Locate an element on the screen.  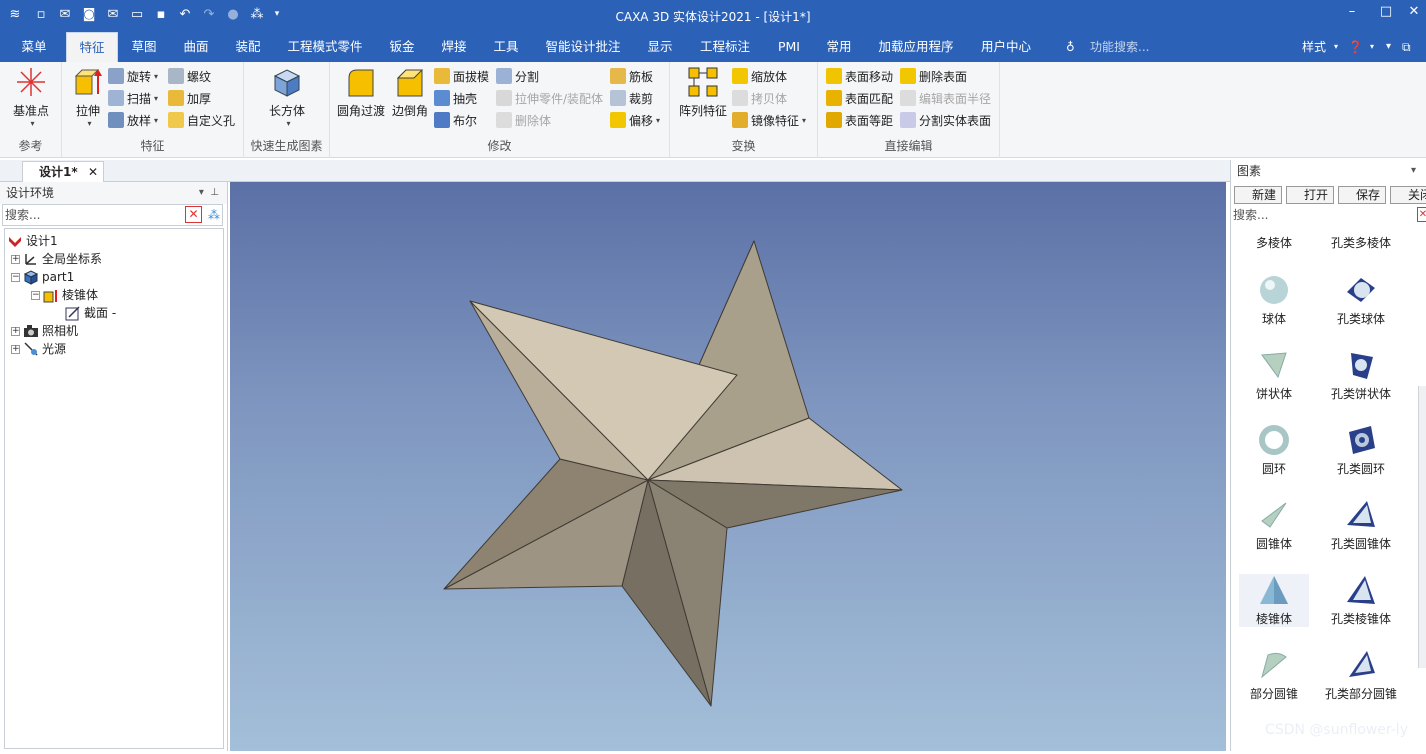
shape-hole-cone: 孔类圆锥体 is located at coordinates (1361, 525).